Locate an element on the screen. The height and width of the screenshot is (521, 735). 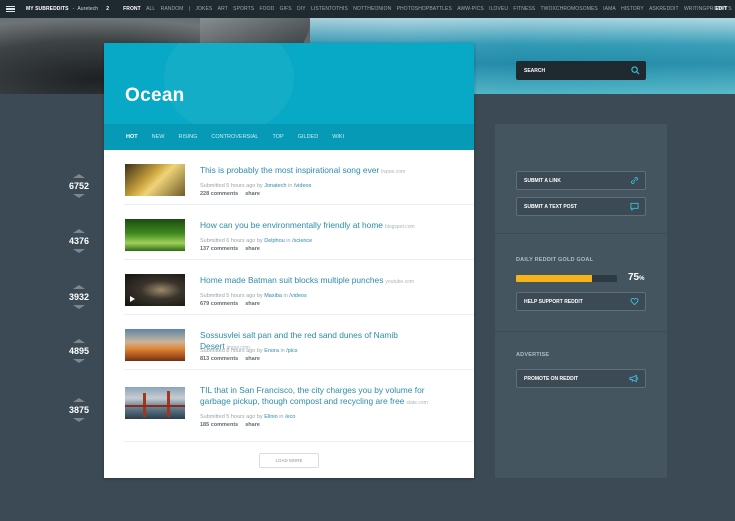
nav-link-diy: DIY is located at coordinates (301, 9).